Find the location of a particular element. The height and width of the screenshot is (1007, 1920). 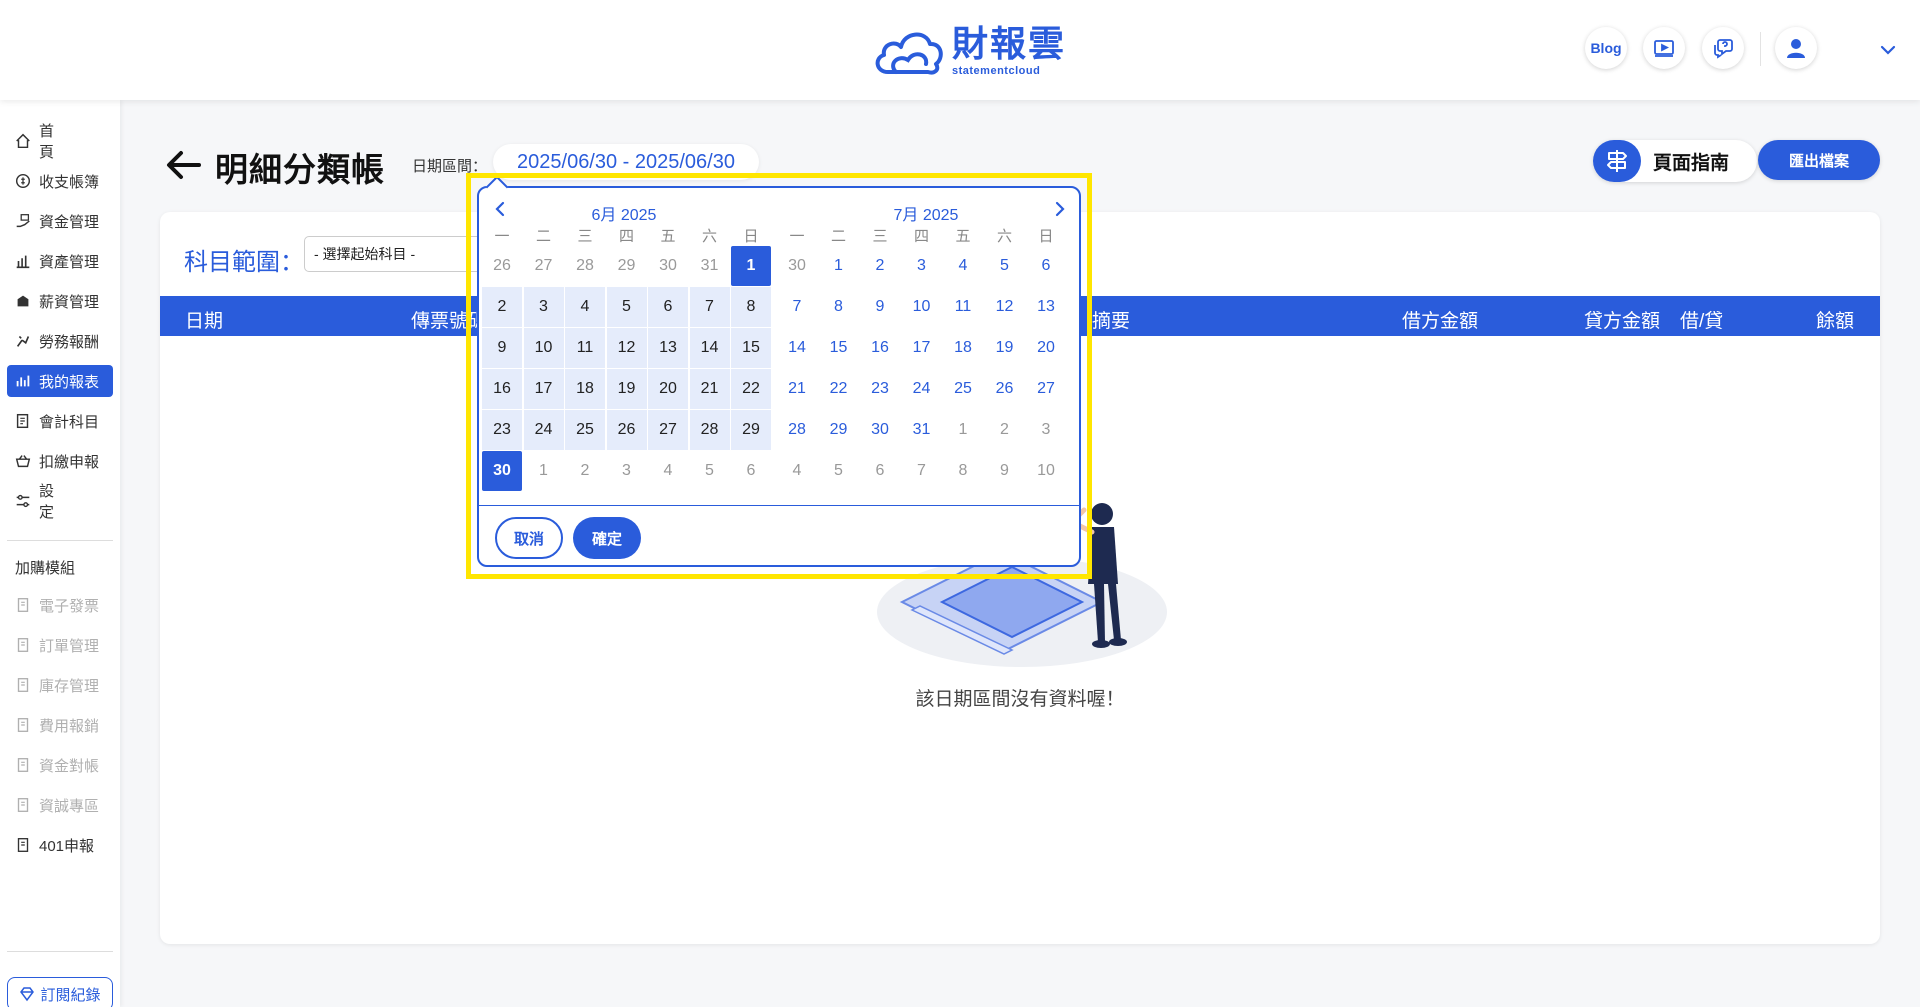

sidebar-item-2: 資金管理 is located at coordinates (60, 221).